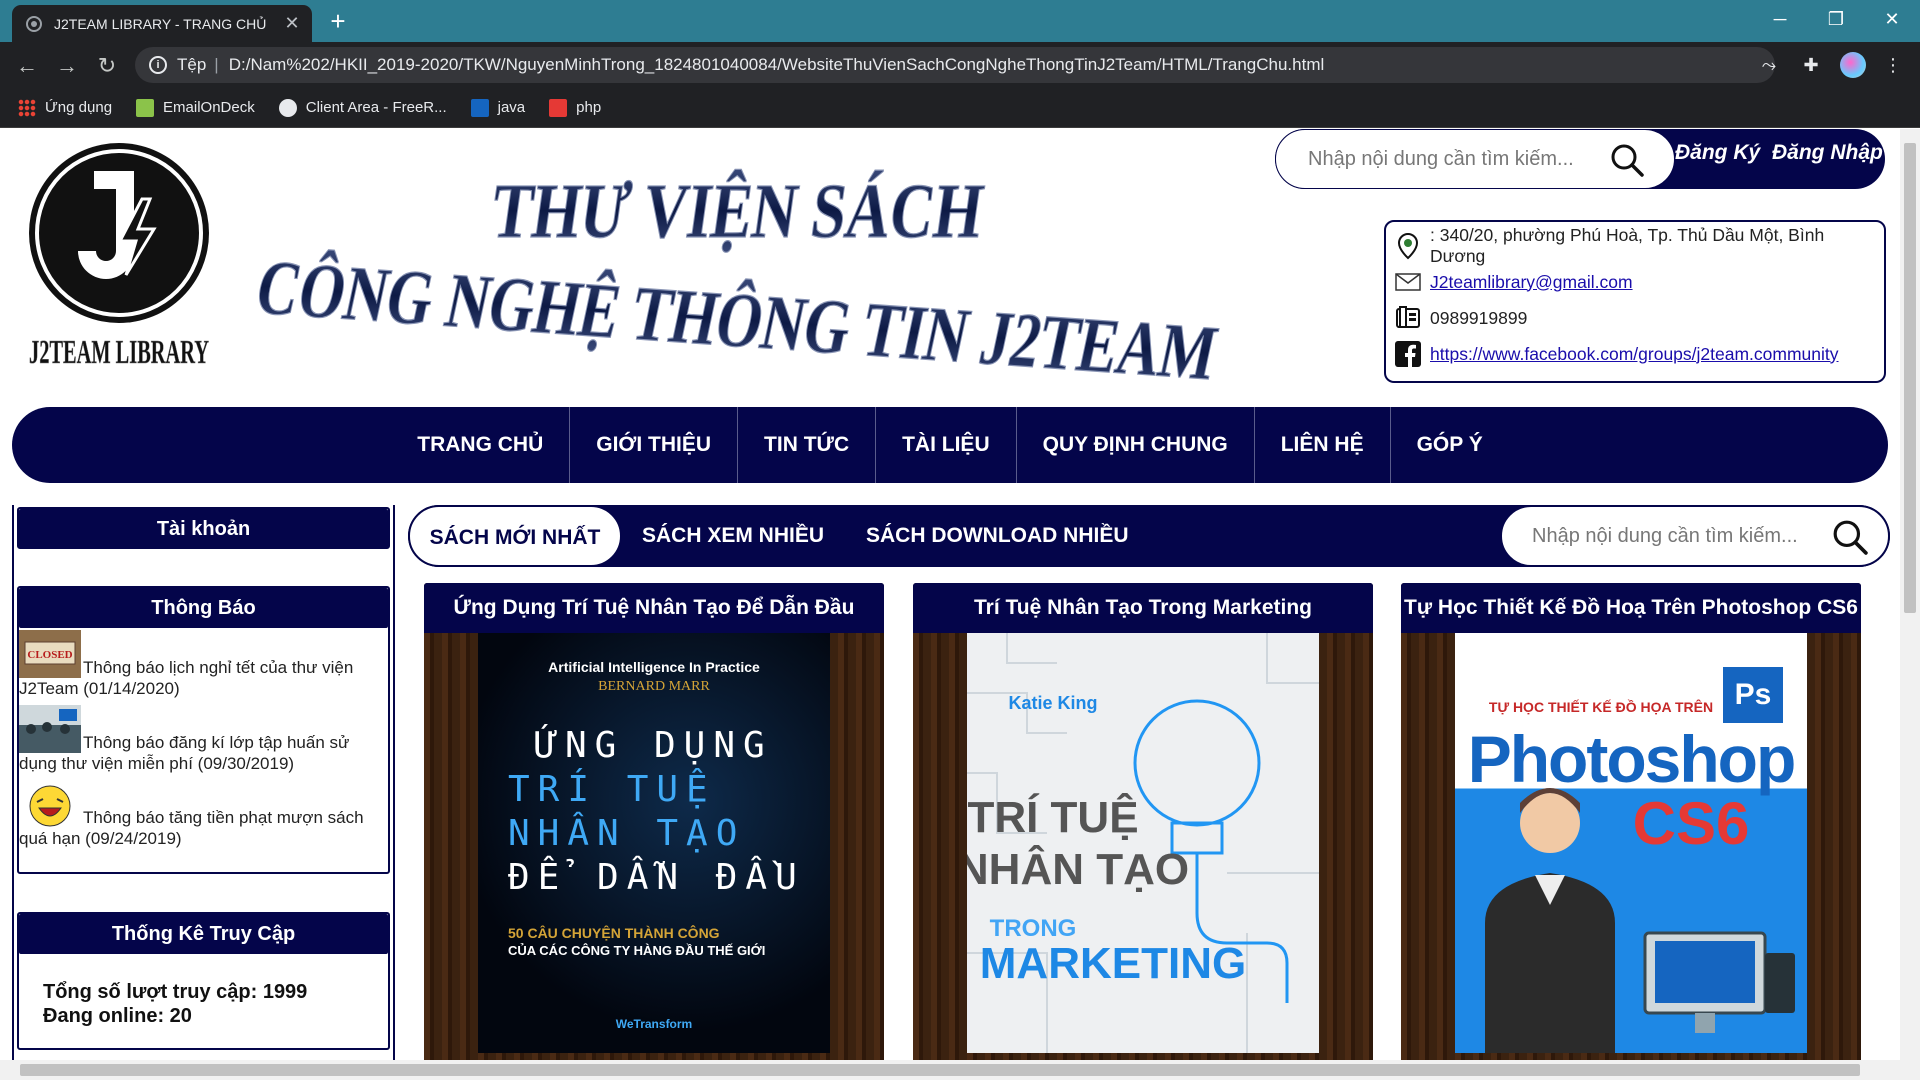 Image resolution: width=1920 pixels, height=1080 pixels. What do you see at coordinates (940, 1070) in the screenshot?
I see `horizontal-scroll-thumb` at bounding box center [940, 1070].